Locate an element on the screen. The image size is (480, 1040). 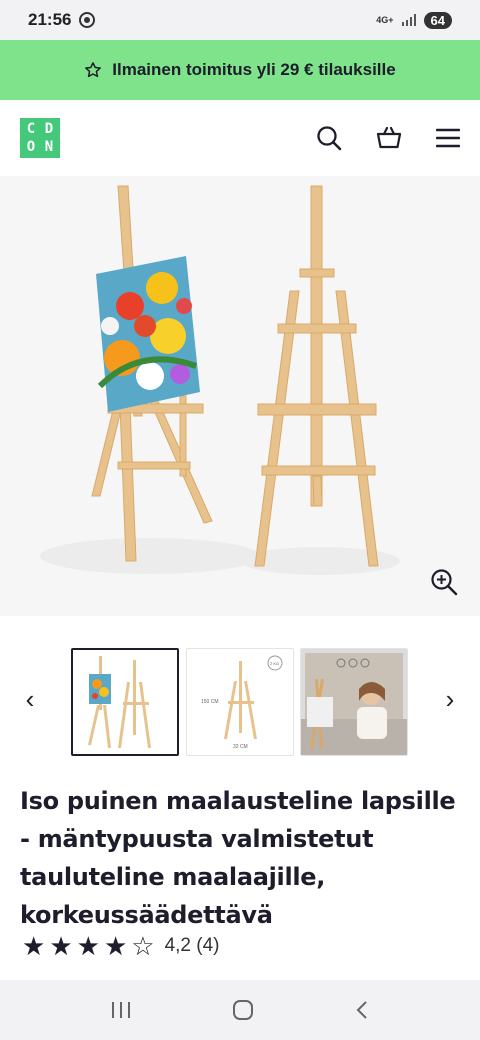
star-outline-icon: ☆ is located at coordinates (143, 946).